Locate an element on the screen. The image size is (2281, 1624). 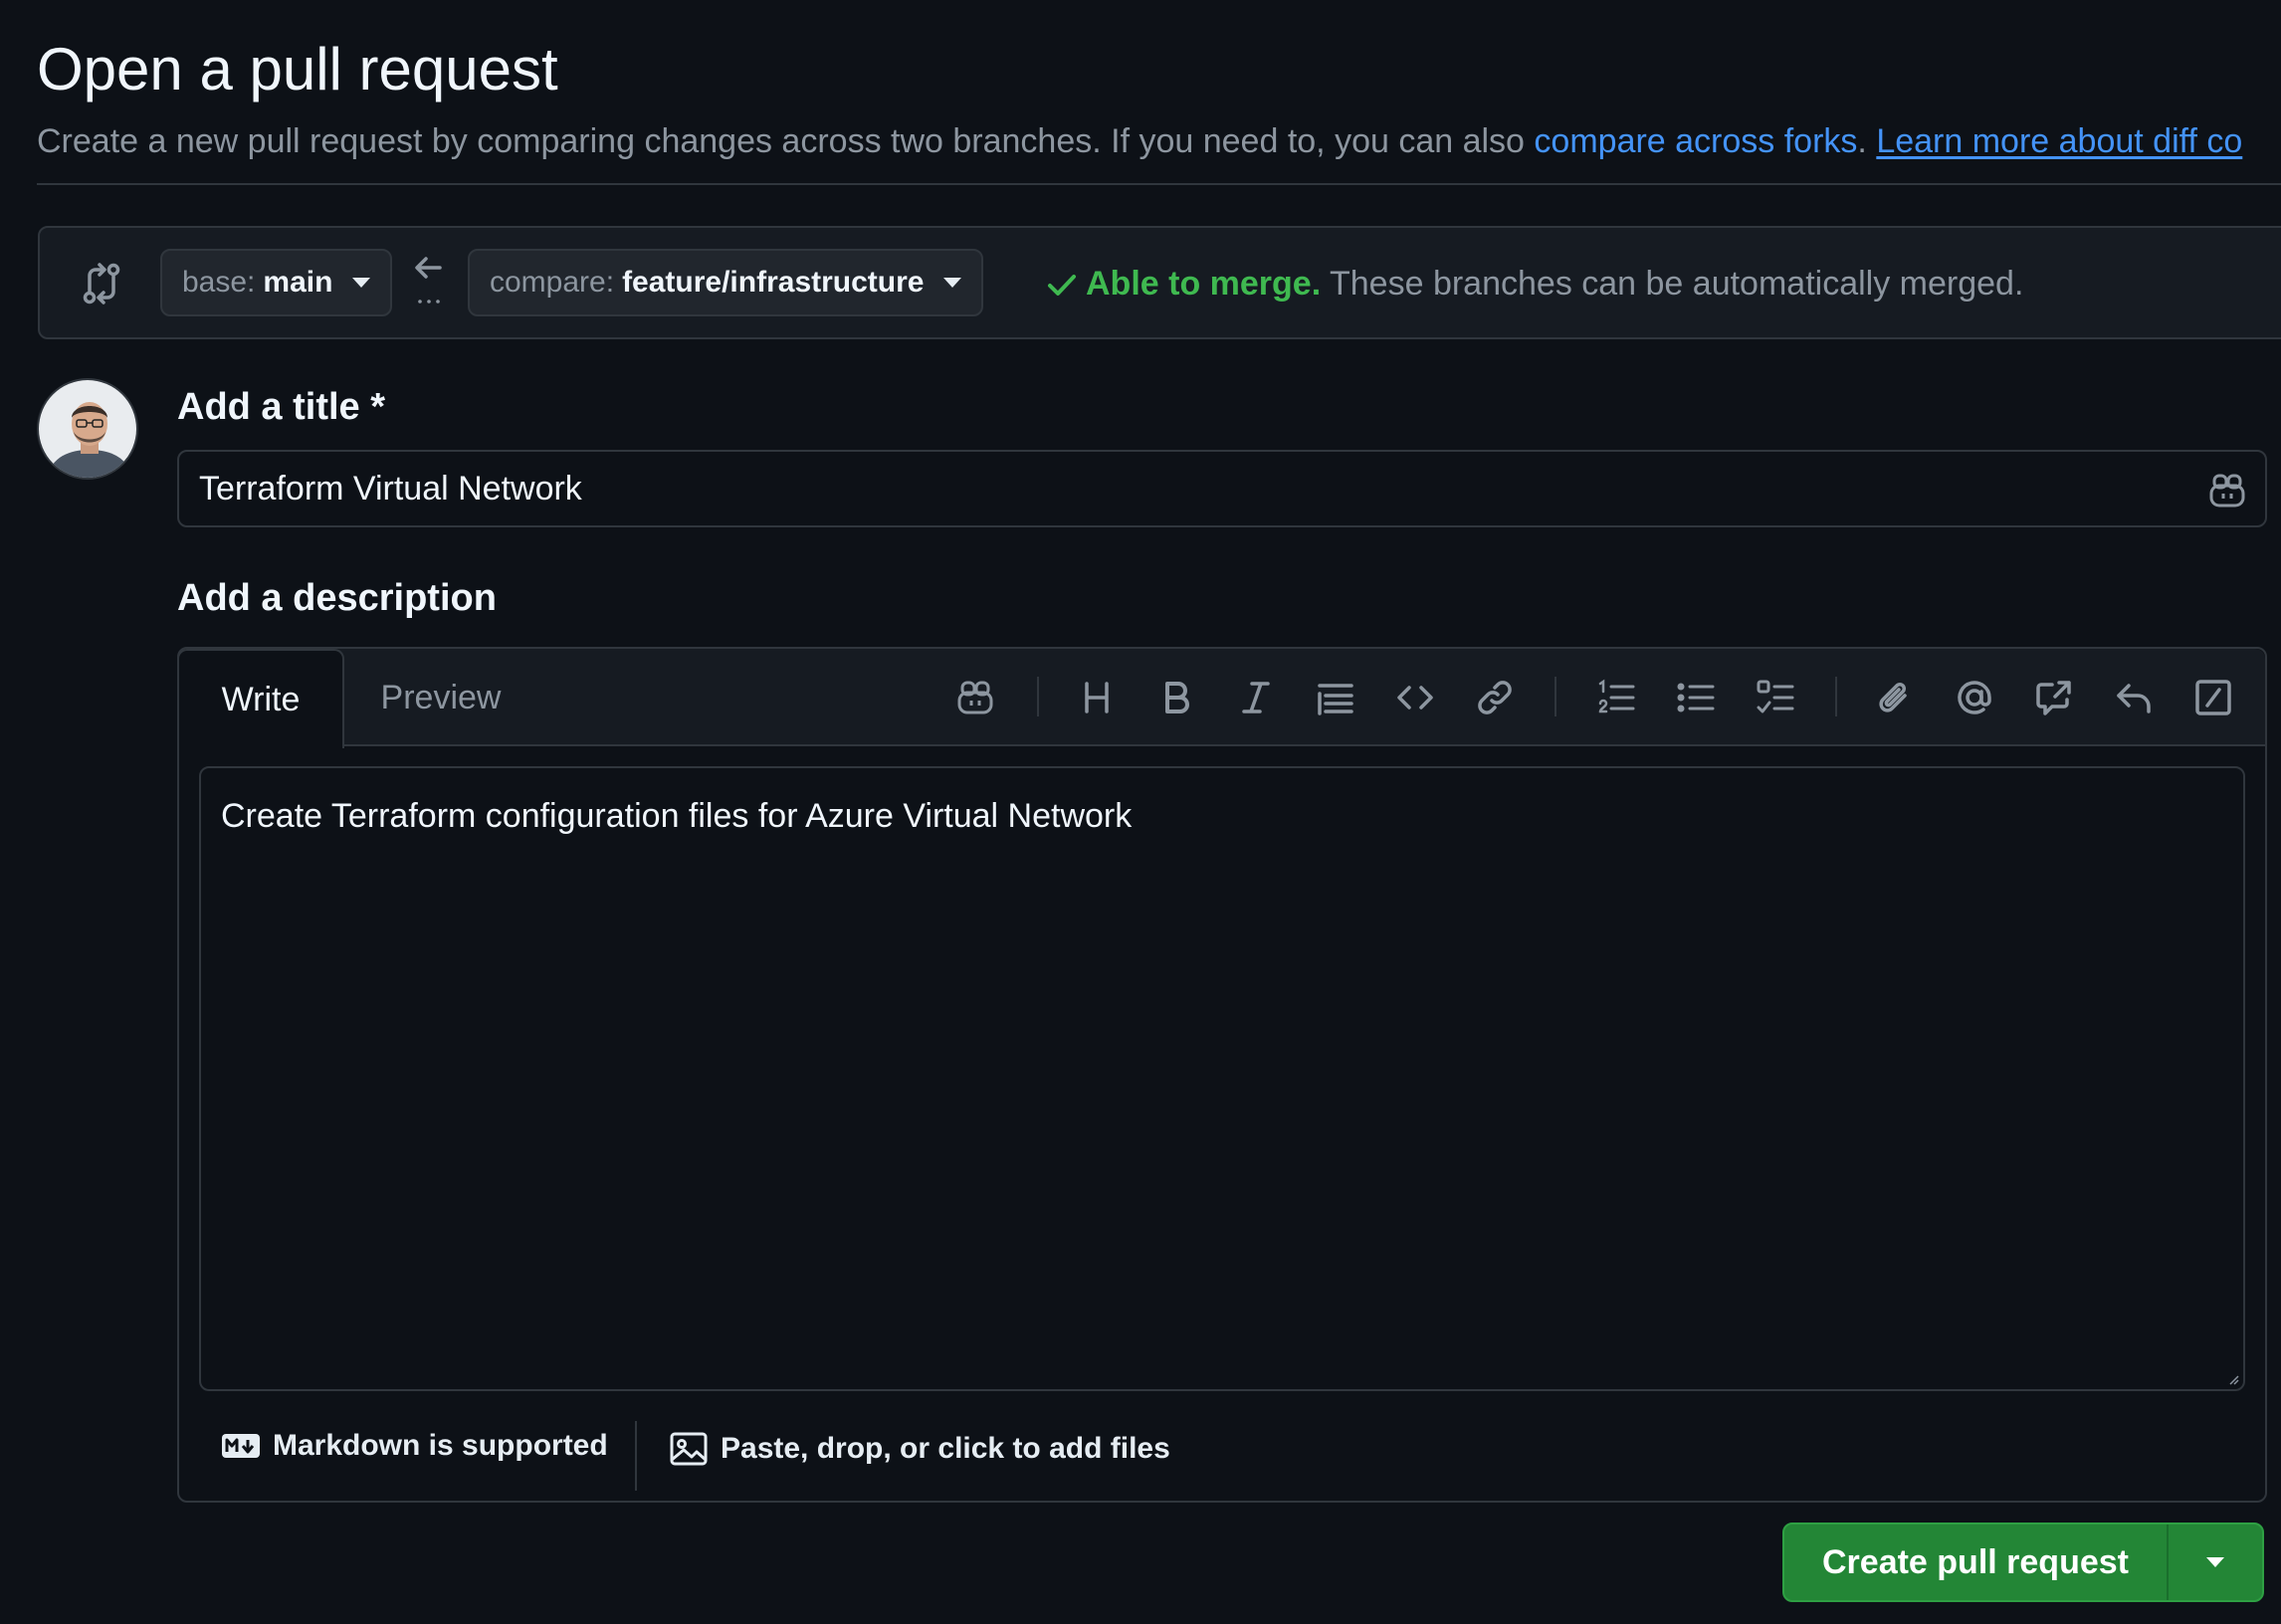
task-list-icon is located at coordinates (1775, 697).